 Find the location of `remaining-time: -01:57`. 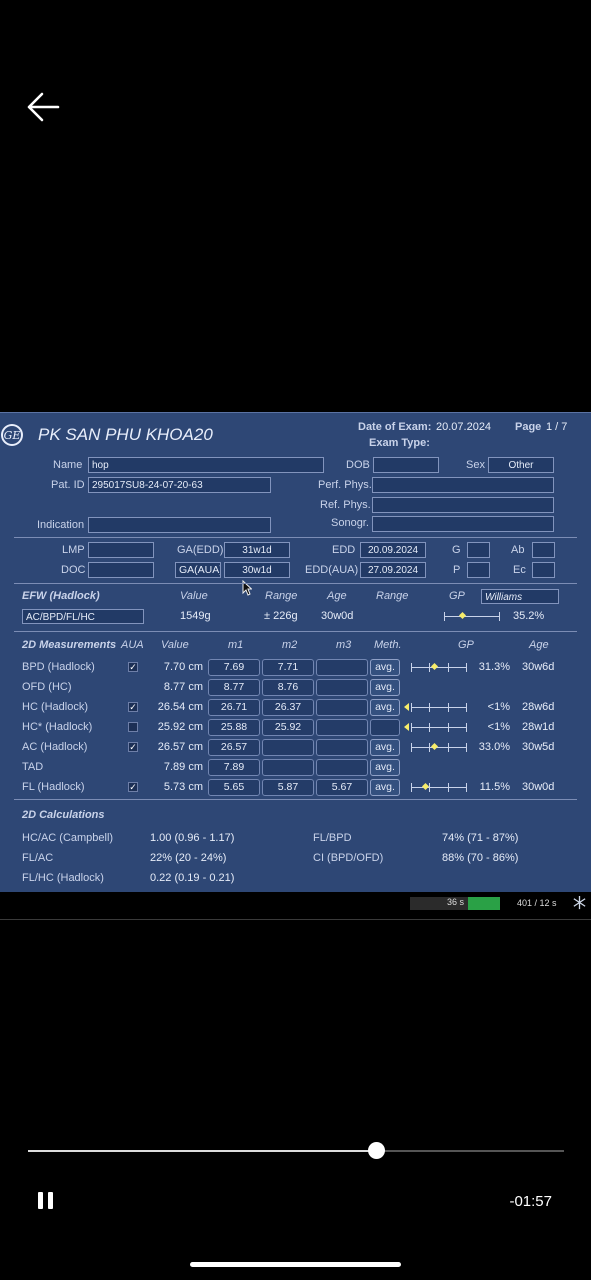

remaining-time: -01:57 is located at coordinates (530, 1201).